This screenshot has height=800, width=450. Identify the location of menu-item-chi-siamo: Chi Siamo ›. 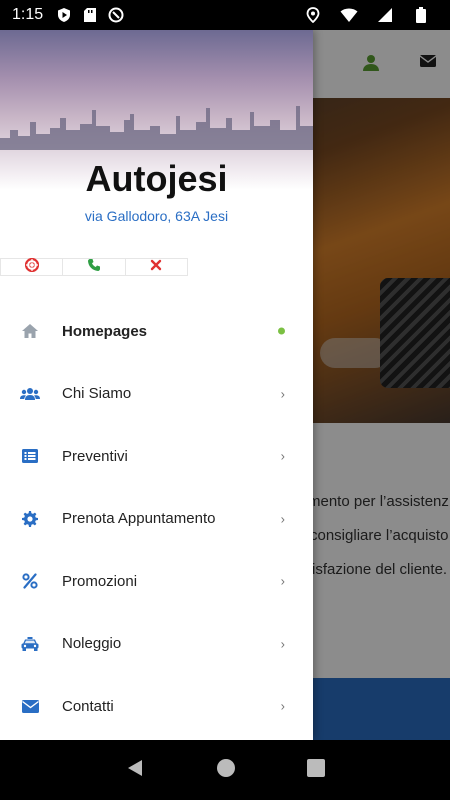
(156, 394).